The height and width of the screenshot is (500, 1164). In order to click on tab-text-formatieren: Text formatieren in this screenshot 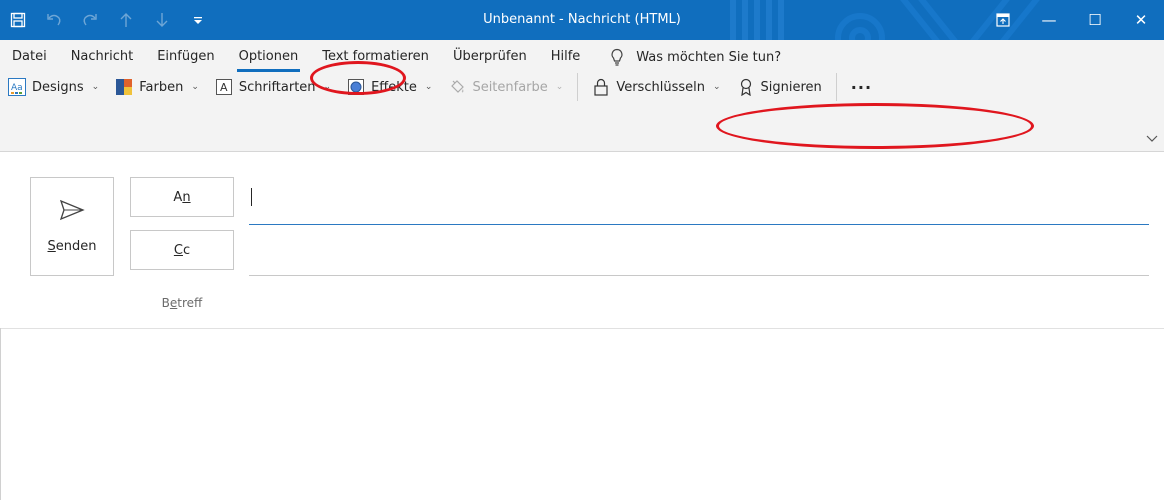, I will do `click(375, 57)`.